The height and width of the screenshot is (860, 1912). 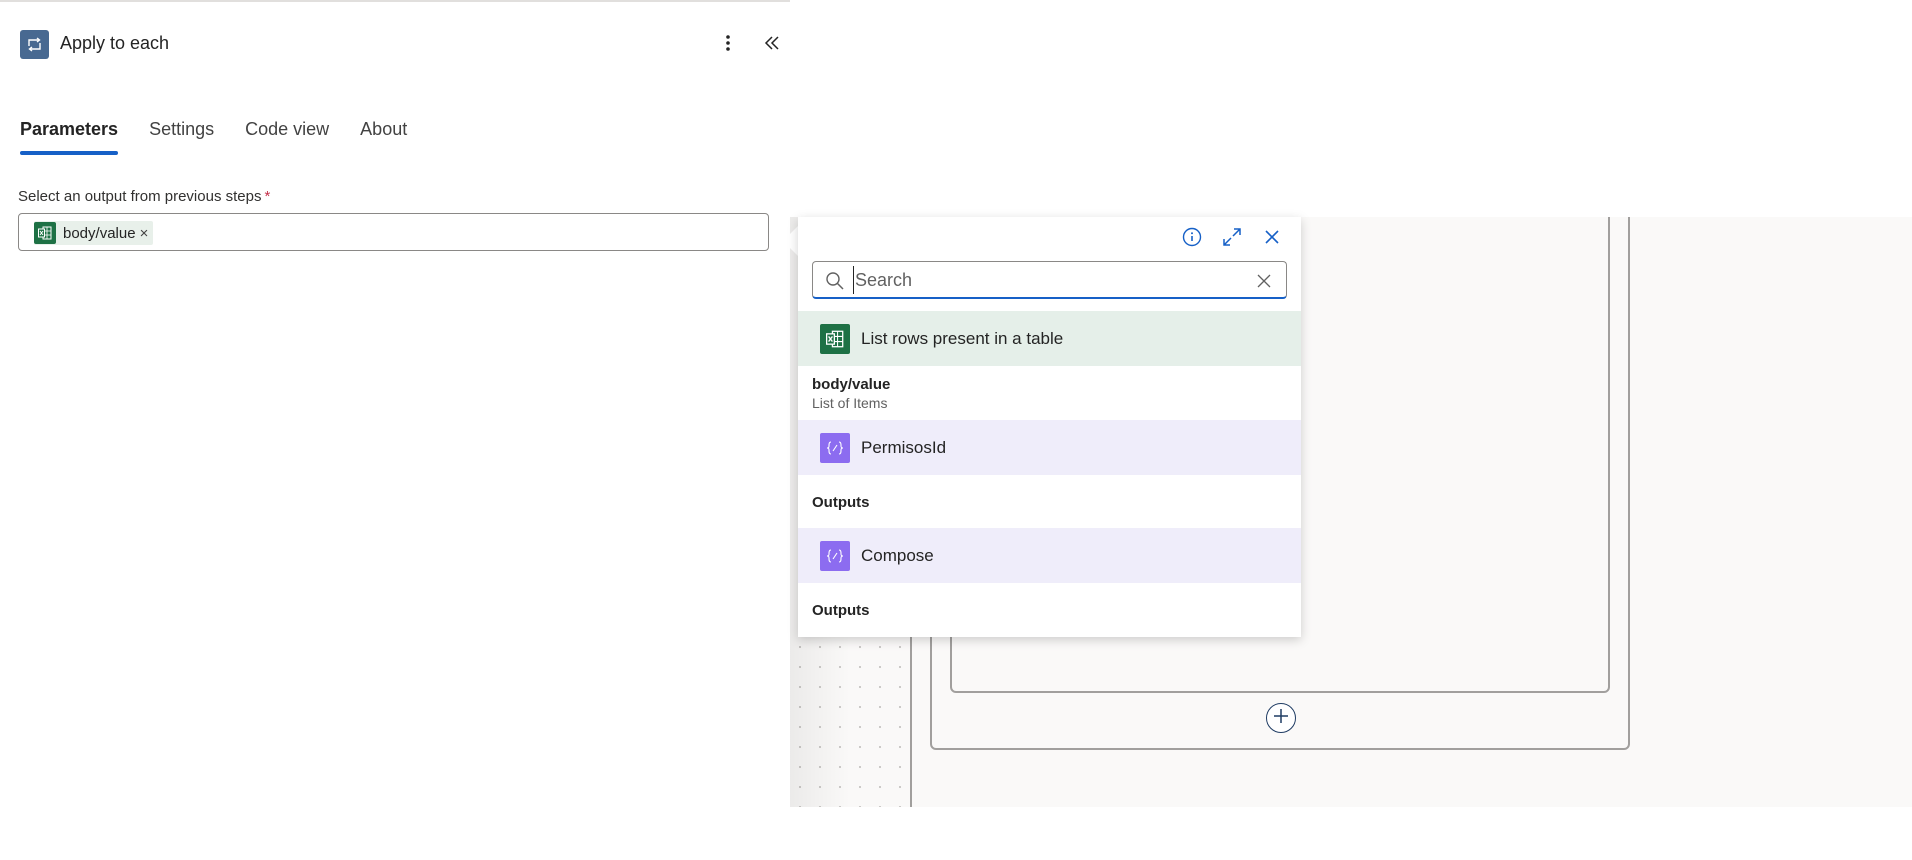 I want to click on output-token-field: body/value ×, so click(x=393, y=232).